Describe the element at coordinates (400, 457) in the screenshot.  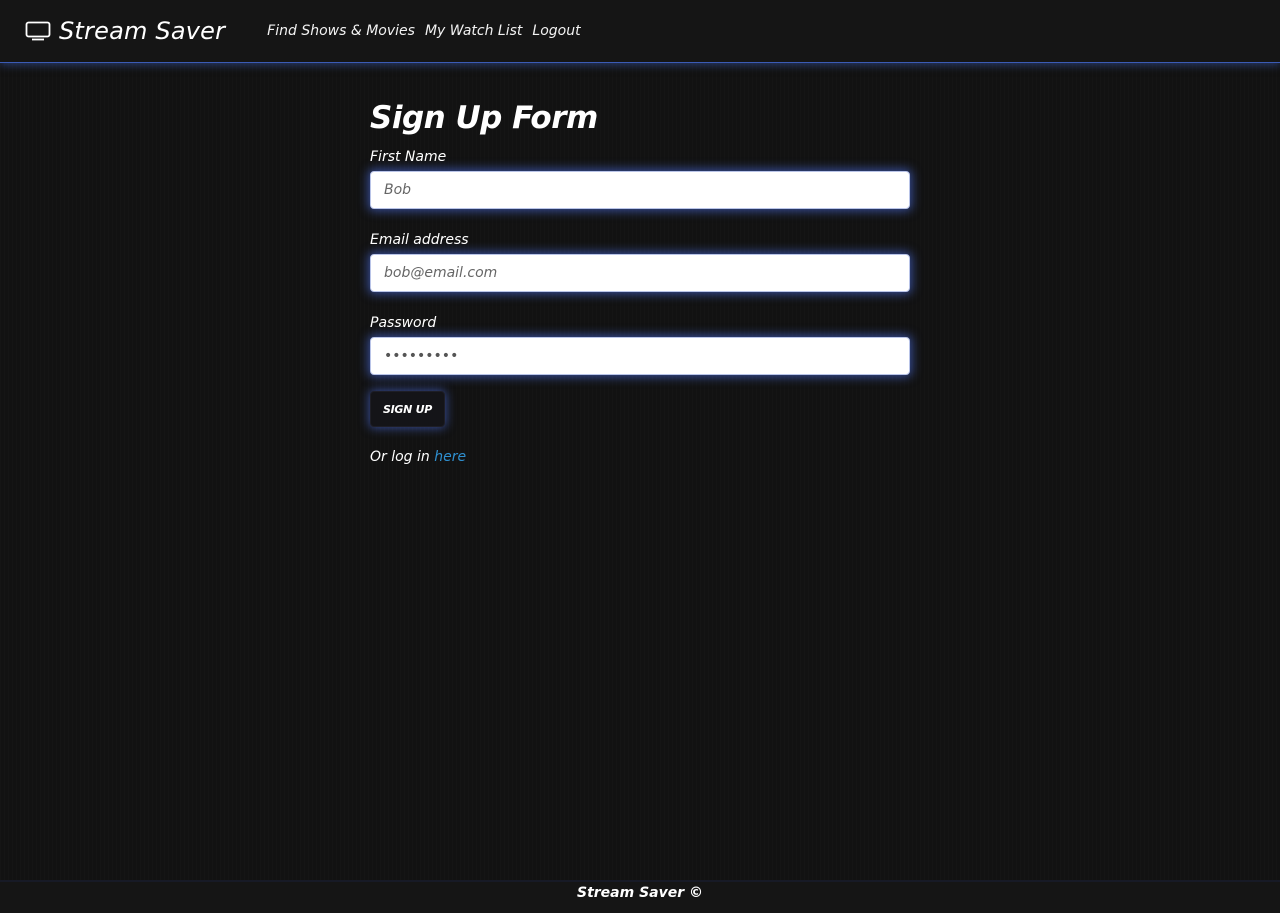
I see `login-prompt-text: Or log in` at that location.